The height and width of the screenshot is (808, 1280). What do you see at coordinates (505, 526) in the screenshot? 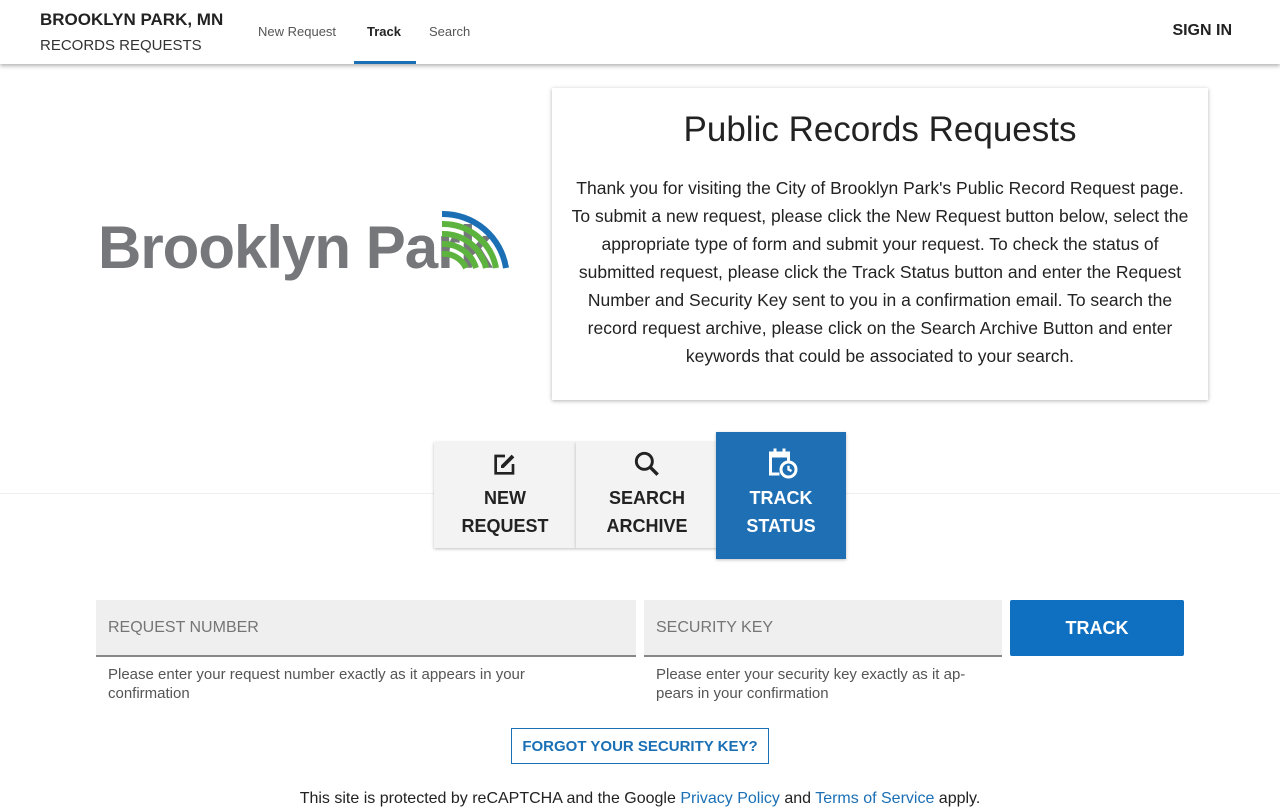
I see `tab-label: REQUEST` at bounding box center [505, 526].